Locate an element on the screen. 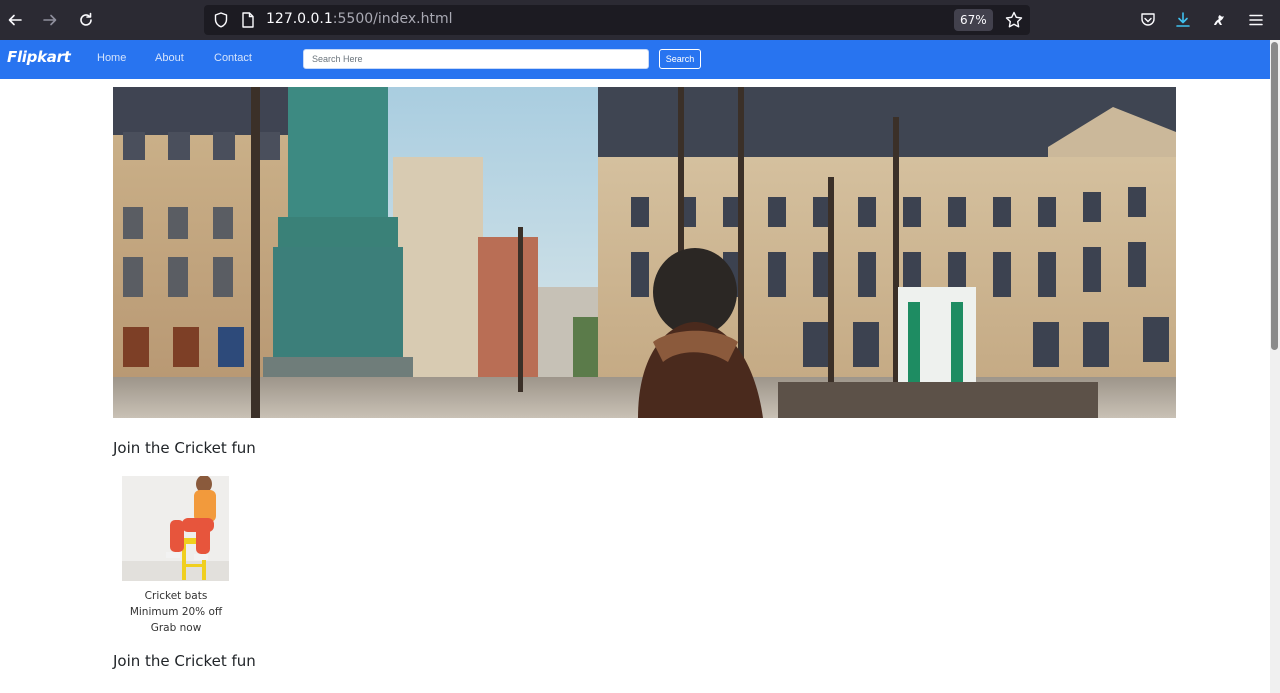 This screenshot has width=1280, height=693. bookmark-star-icon is located at coordinates (1014, 20).